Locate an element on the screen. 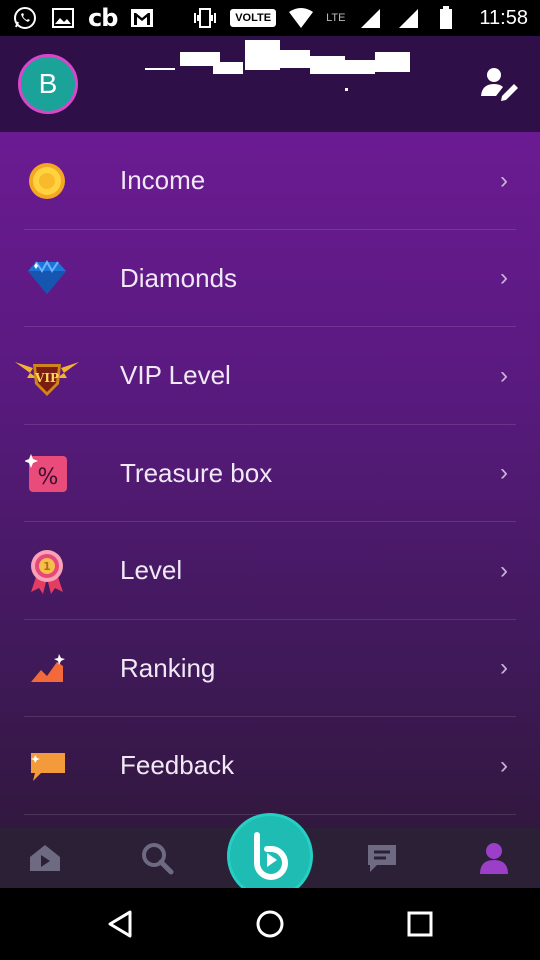 This screenshot has width=540, height=960. signal-1-icon is located at coordinates (370, 18).